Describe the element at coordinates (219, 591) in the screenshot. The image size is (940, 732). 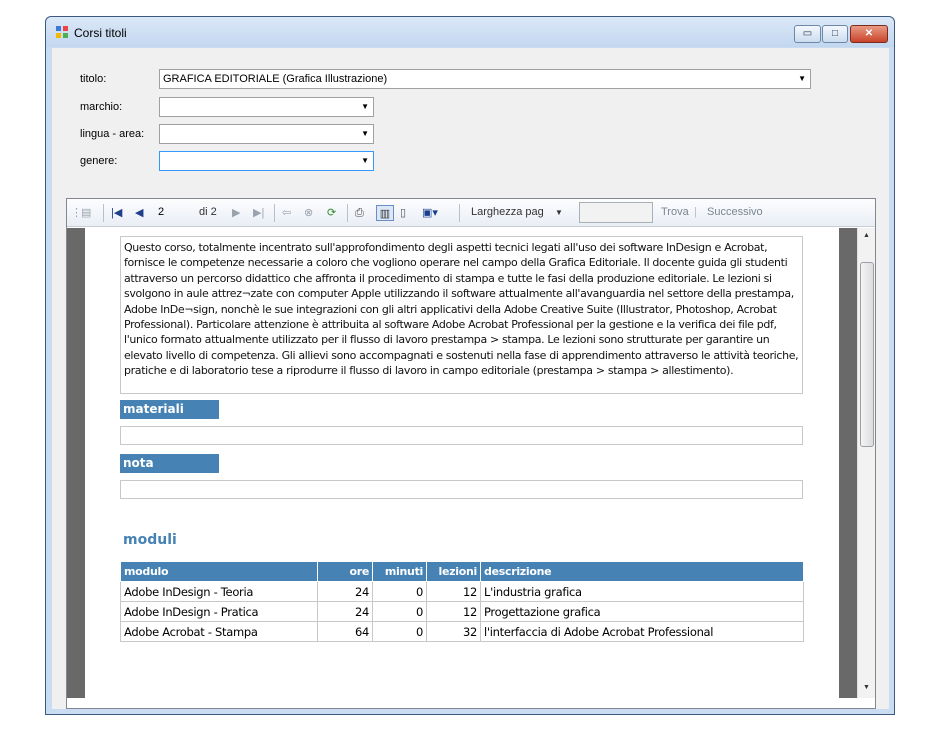
I see `table-cell: Adobe InDesign - Teoria` at that location.